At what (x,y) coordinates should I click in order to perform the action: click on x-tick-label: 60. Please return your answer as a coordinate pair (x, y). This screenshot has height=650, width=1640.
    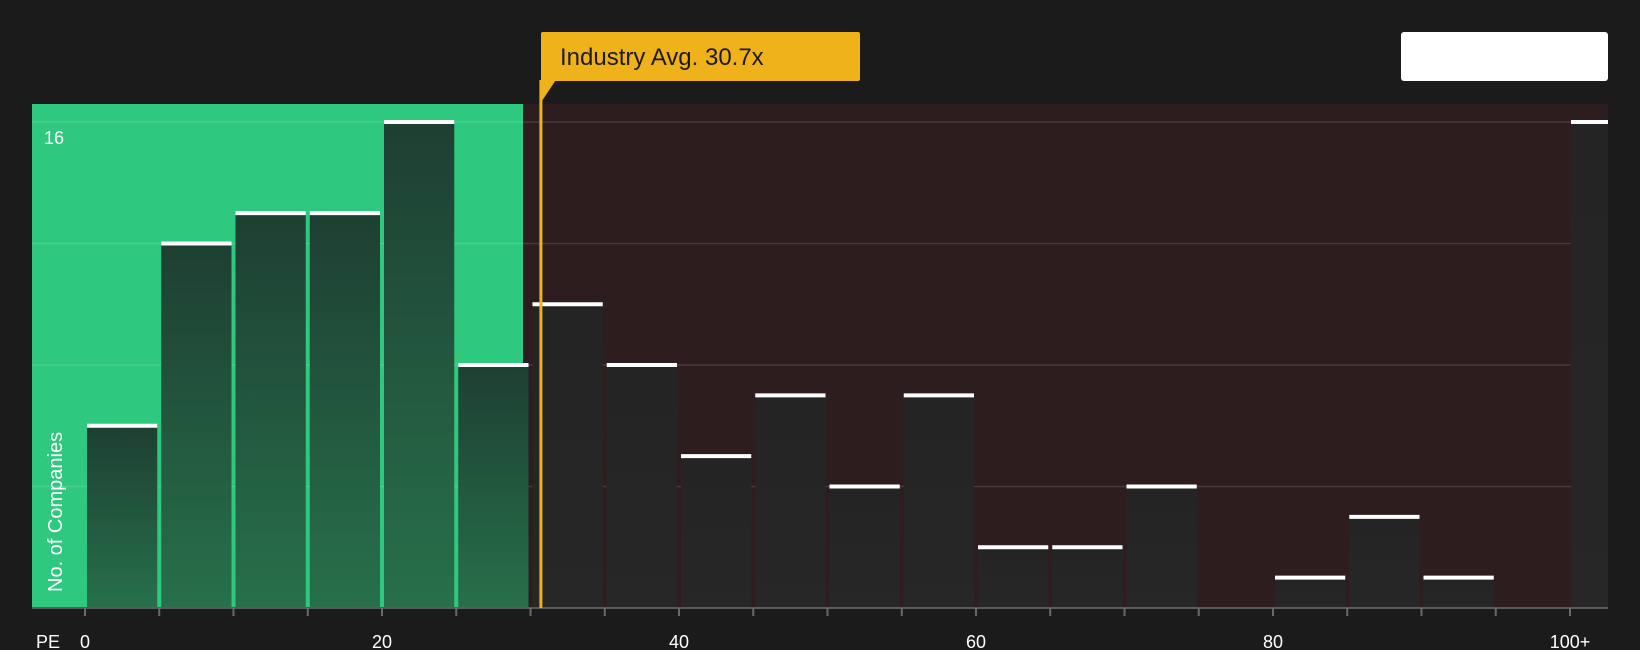
    Looking at the image, I should click on (976, 641).